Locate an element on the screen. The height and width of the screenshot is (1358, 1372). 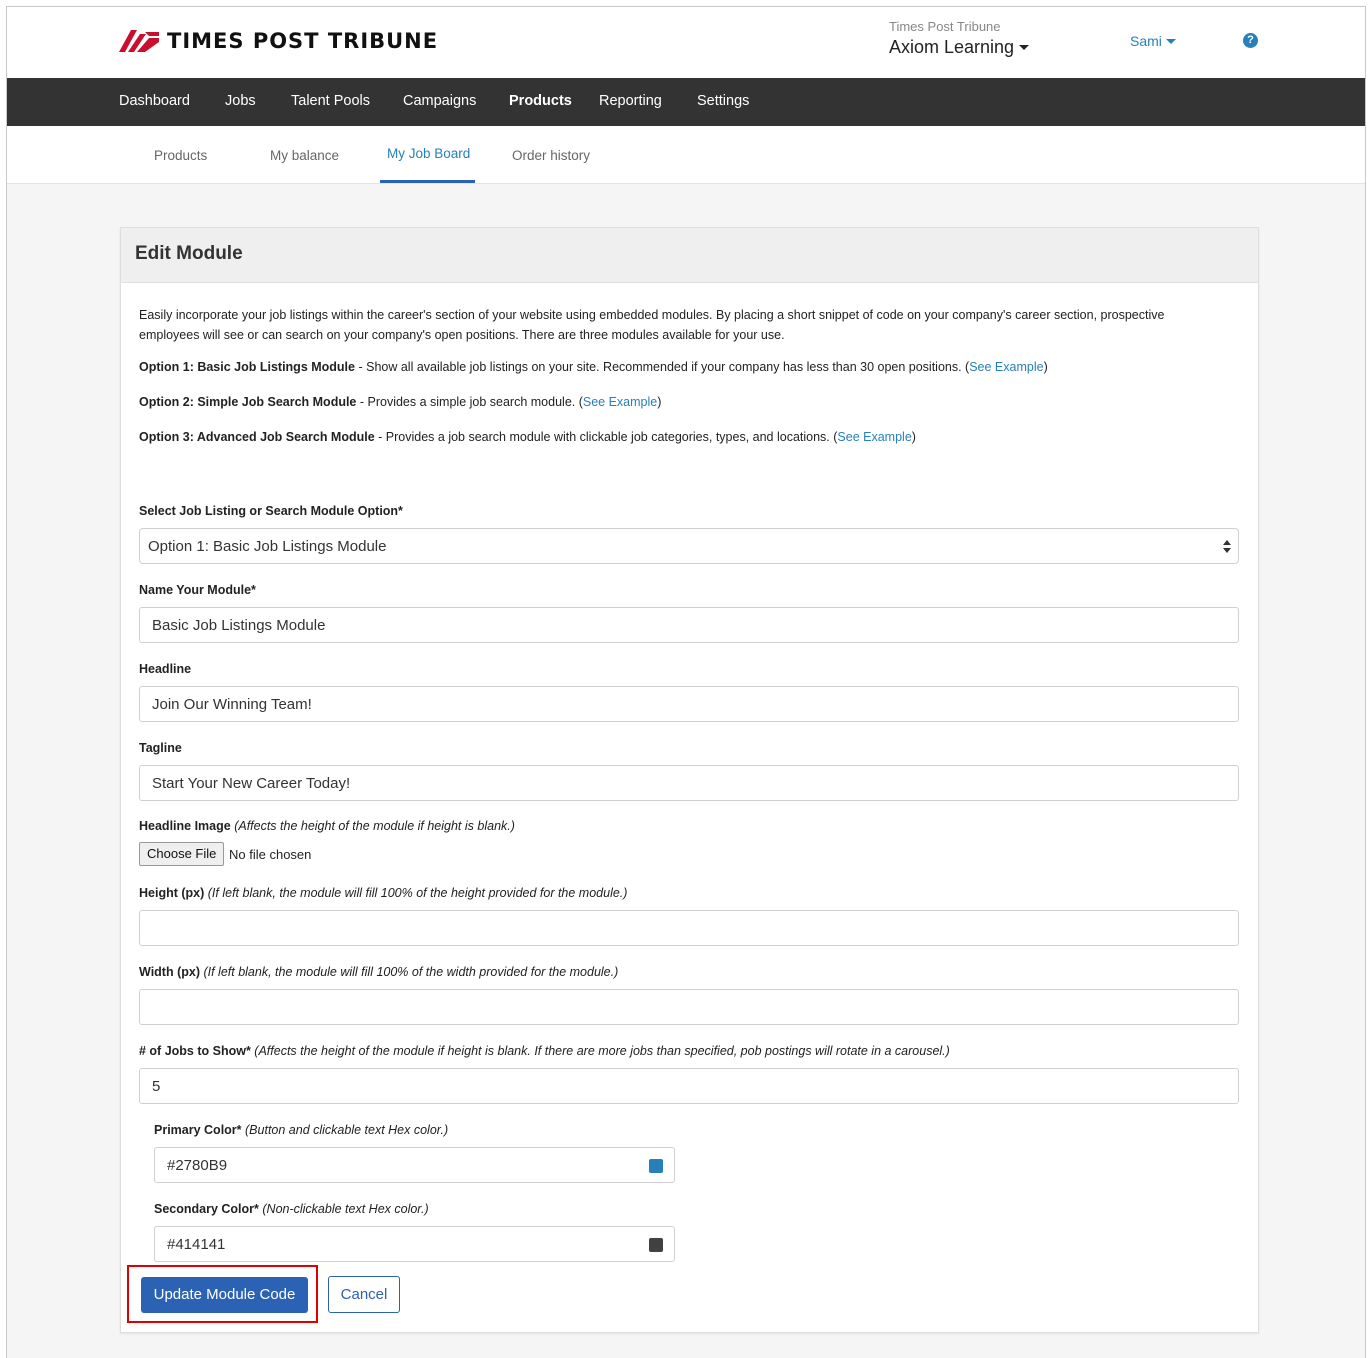
cancel-button: Cancel is located at coordinates (364, 1294).